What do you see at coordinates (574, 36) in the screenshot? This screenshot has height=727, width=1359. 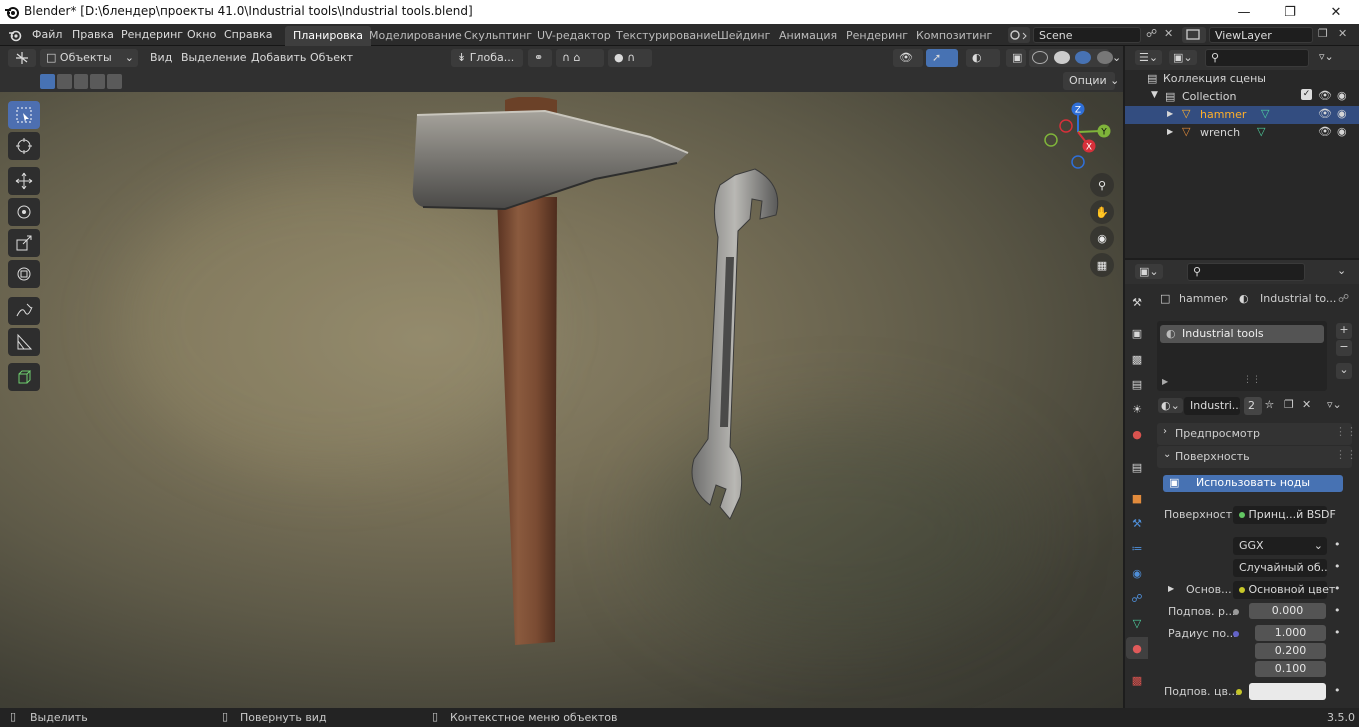 I see `tab-uv-editing: UV-редактор` at bounding box center [574, 36].